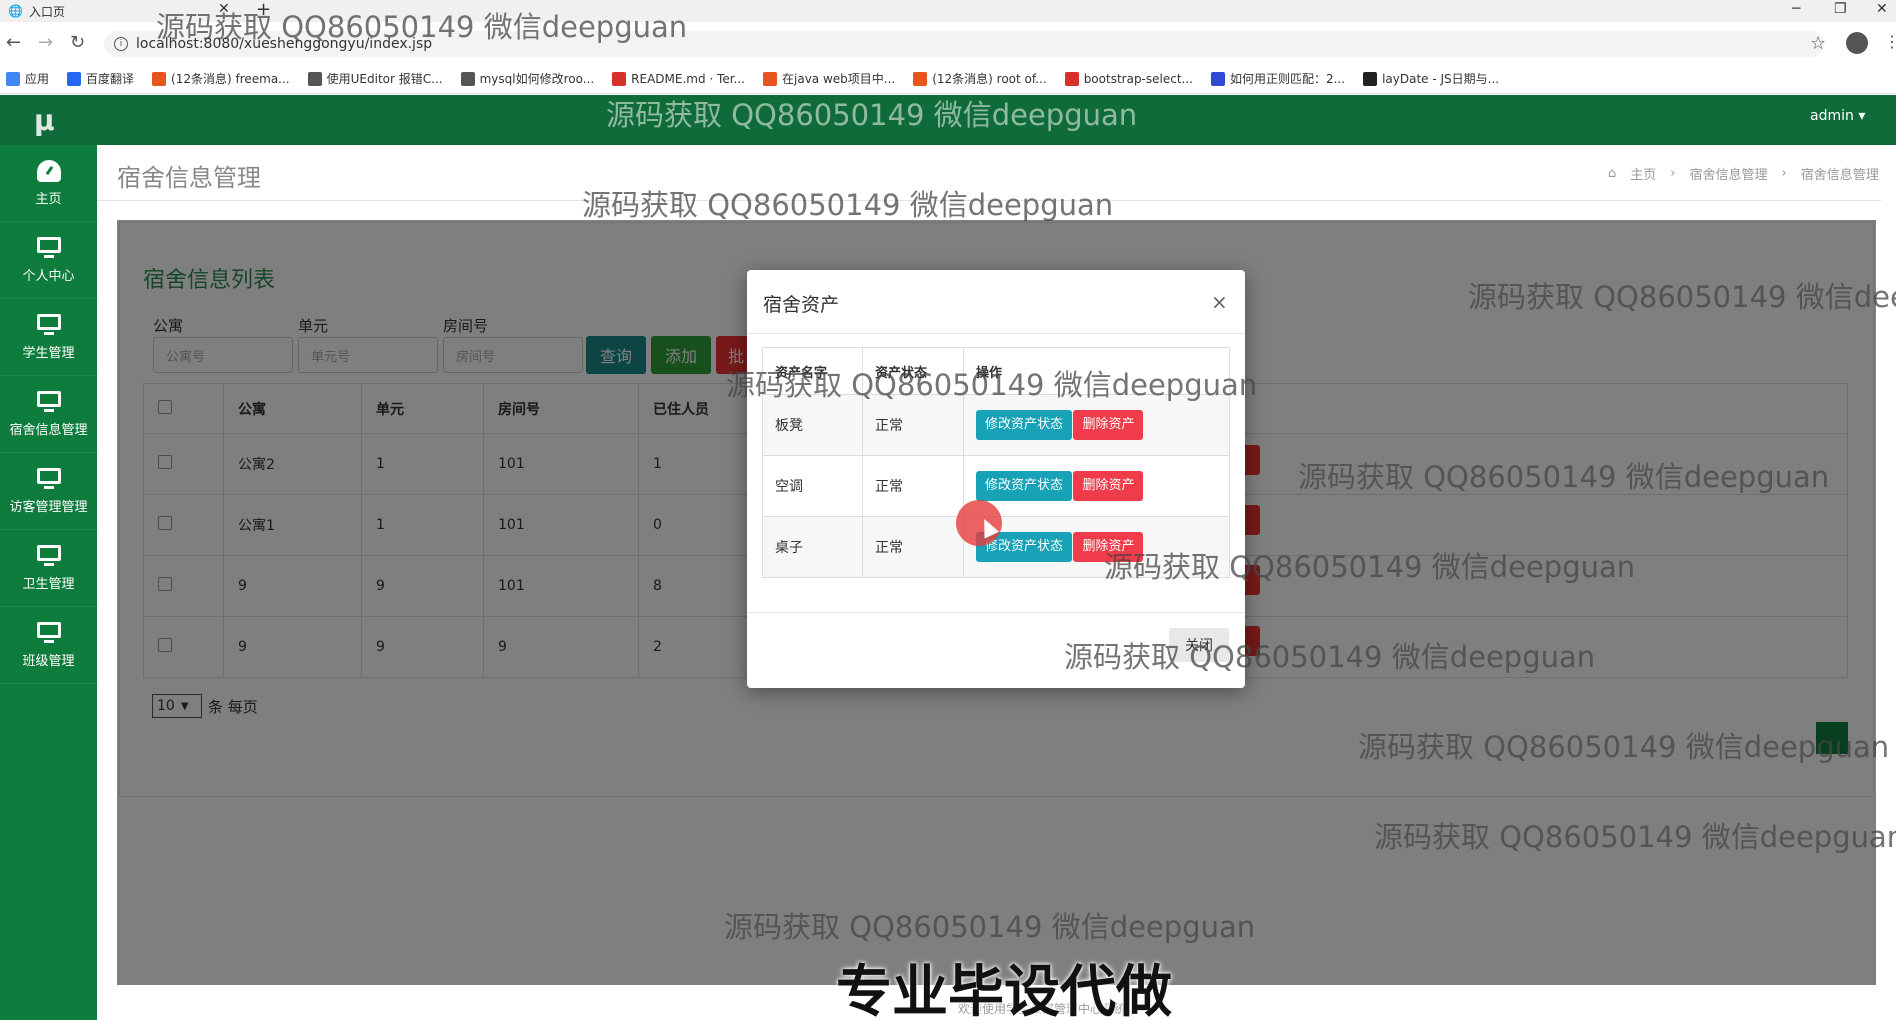 The width and height of the screenshot is (1896, 1020). I want to click on close-icon: ×, so click(1219, 302).